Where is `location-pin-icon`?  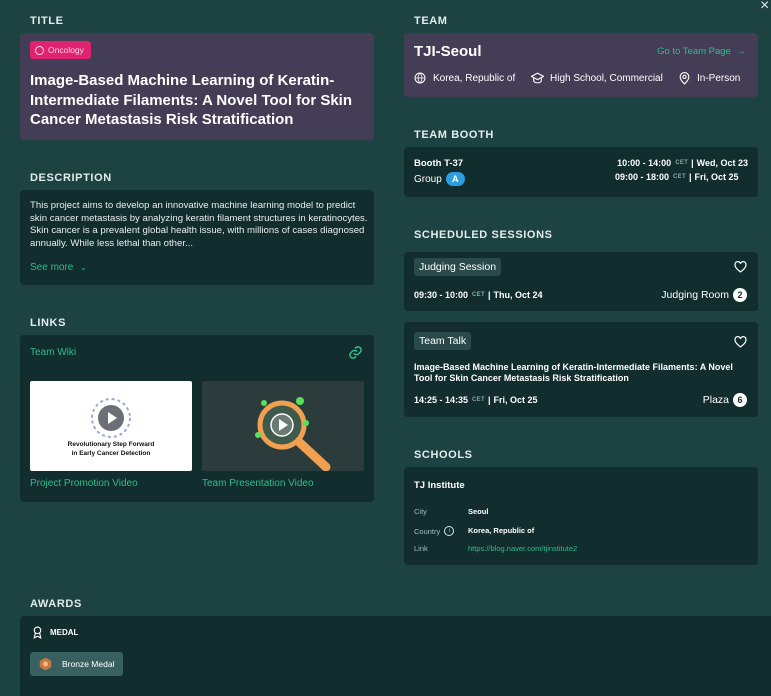 location-pin-icon is located at coordinates (684, 78).